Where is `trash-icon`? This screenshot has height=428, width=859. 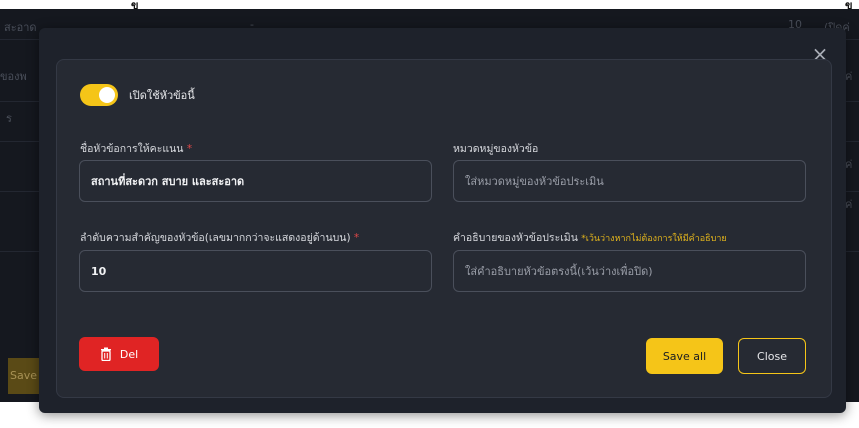
trash-icon is located at coordinates (106, 354).